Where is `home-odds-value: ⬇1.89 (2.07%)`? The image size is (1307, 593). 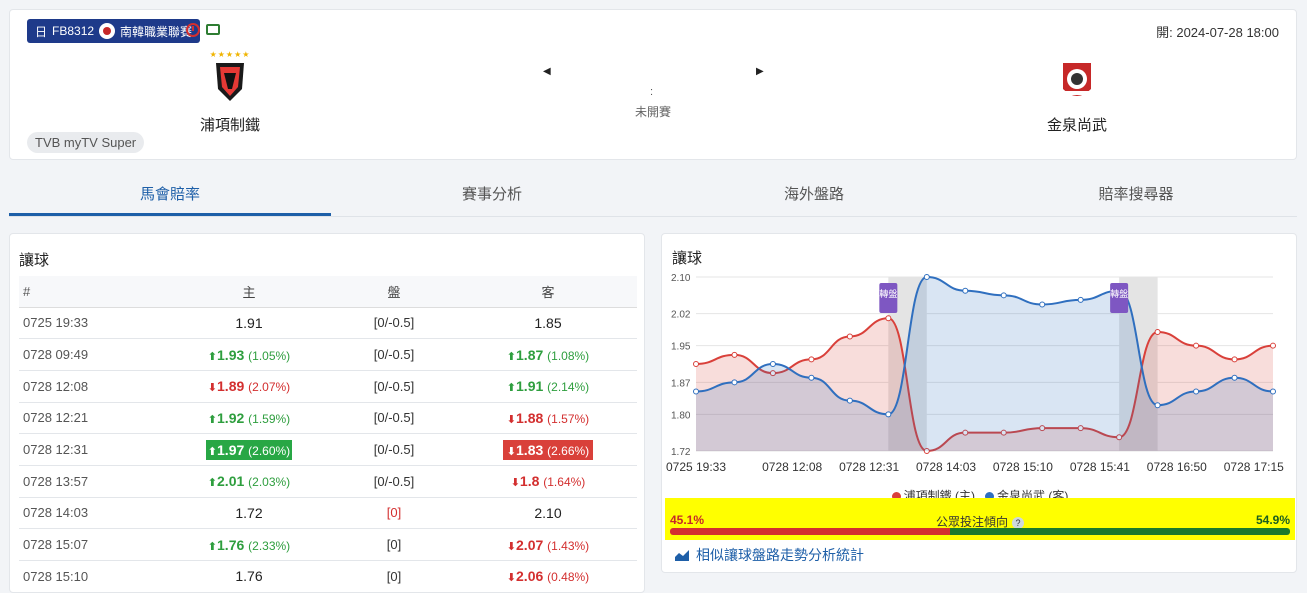
home-odds-value: ⬇1.89 (2.07%) is located at coordinates (249, 386).